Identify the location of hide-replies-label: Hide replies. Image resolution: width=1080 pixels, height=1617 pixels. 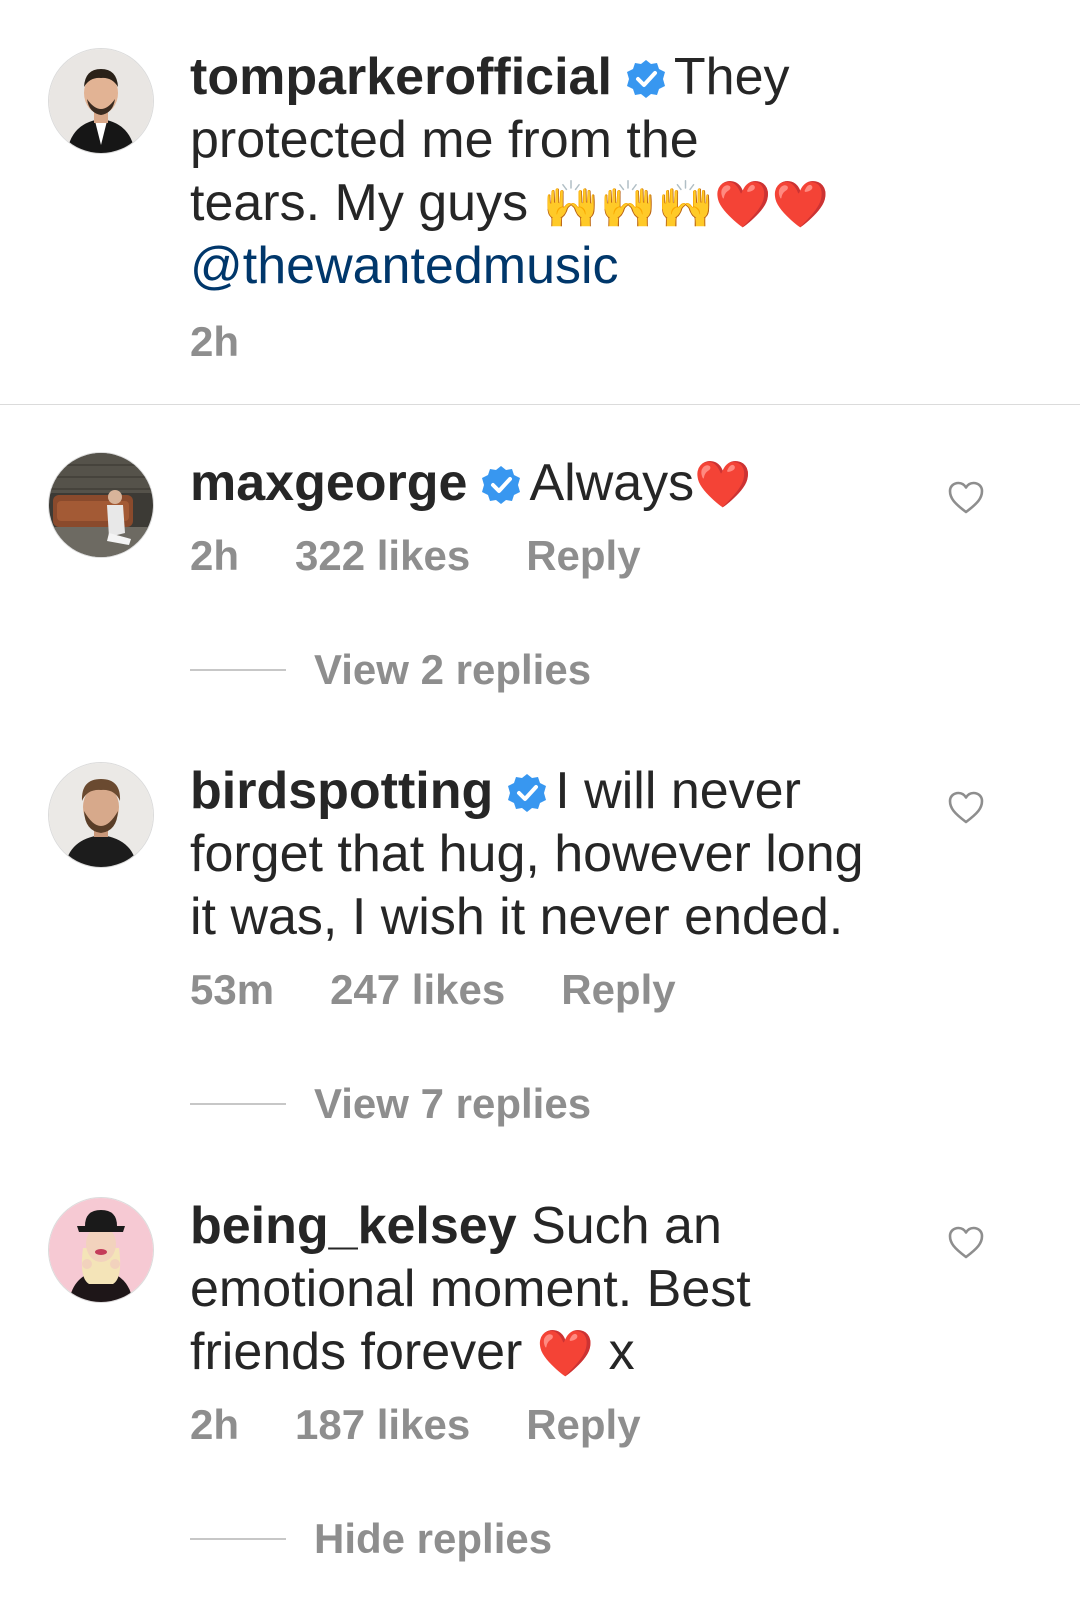
(433, 1538).